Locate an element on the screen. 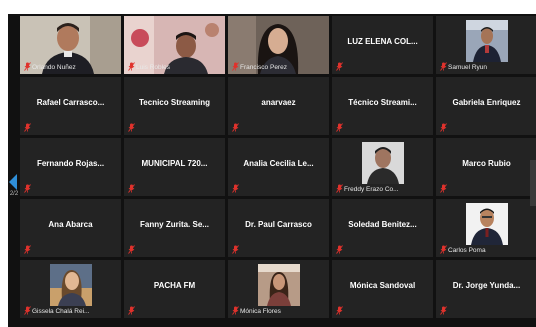 This screenshot has height=327, width=536. participant-name: anarvaez is located at coordinates (278, 102).